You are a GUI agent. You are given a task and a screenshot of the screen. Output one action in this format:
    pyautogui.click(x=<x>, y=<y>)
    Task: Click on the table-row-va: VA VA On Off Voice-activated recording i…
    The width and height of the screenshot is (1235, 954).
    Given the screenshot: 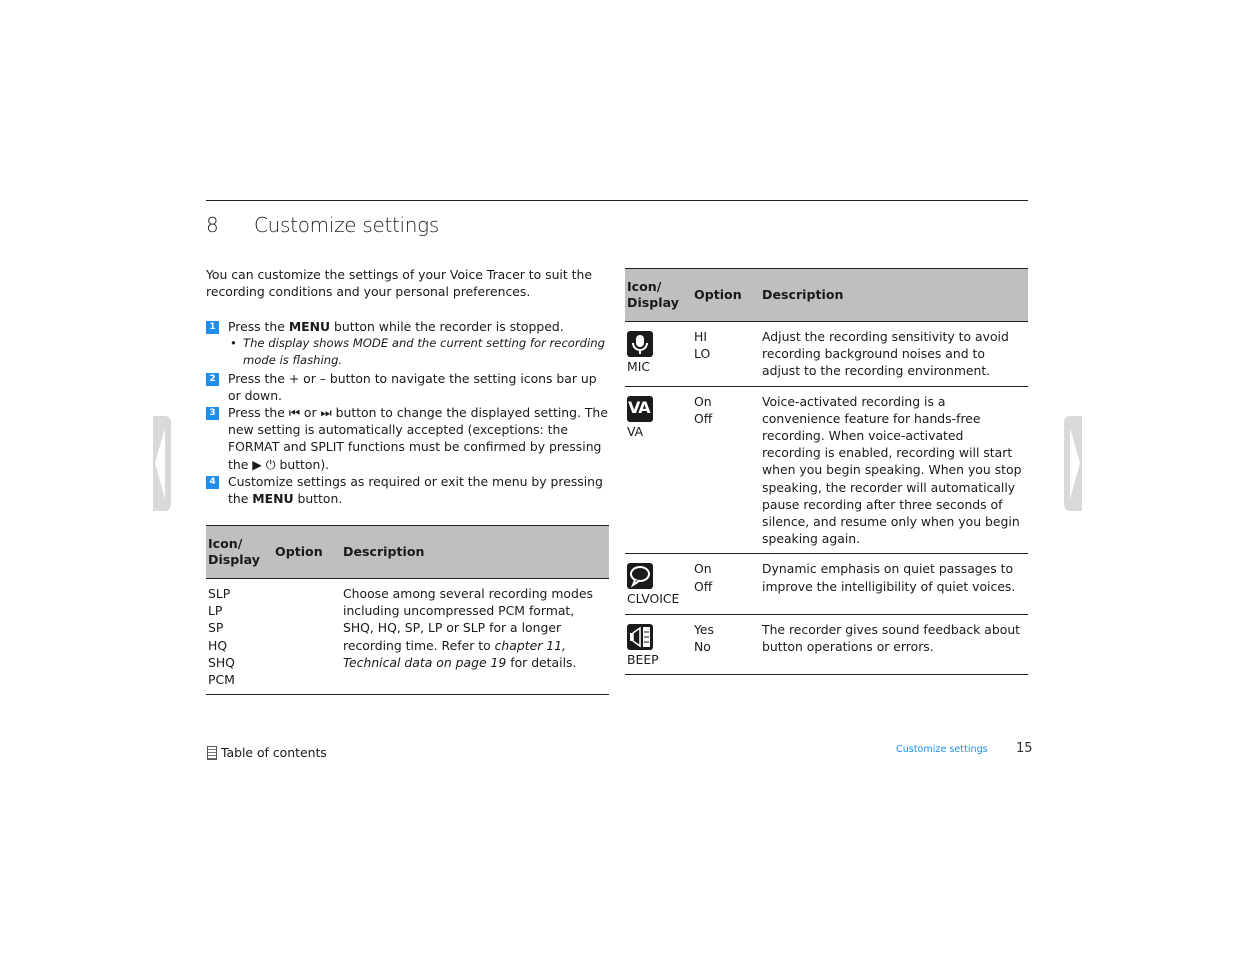 What is the action you would take?
    pyautogui.click(x=826, y=470)
    